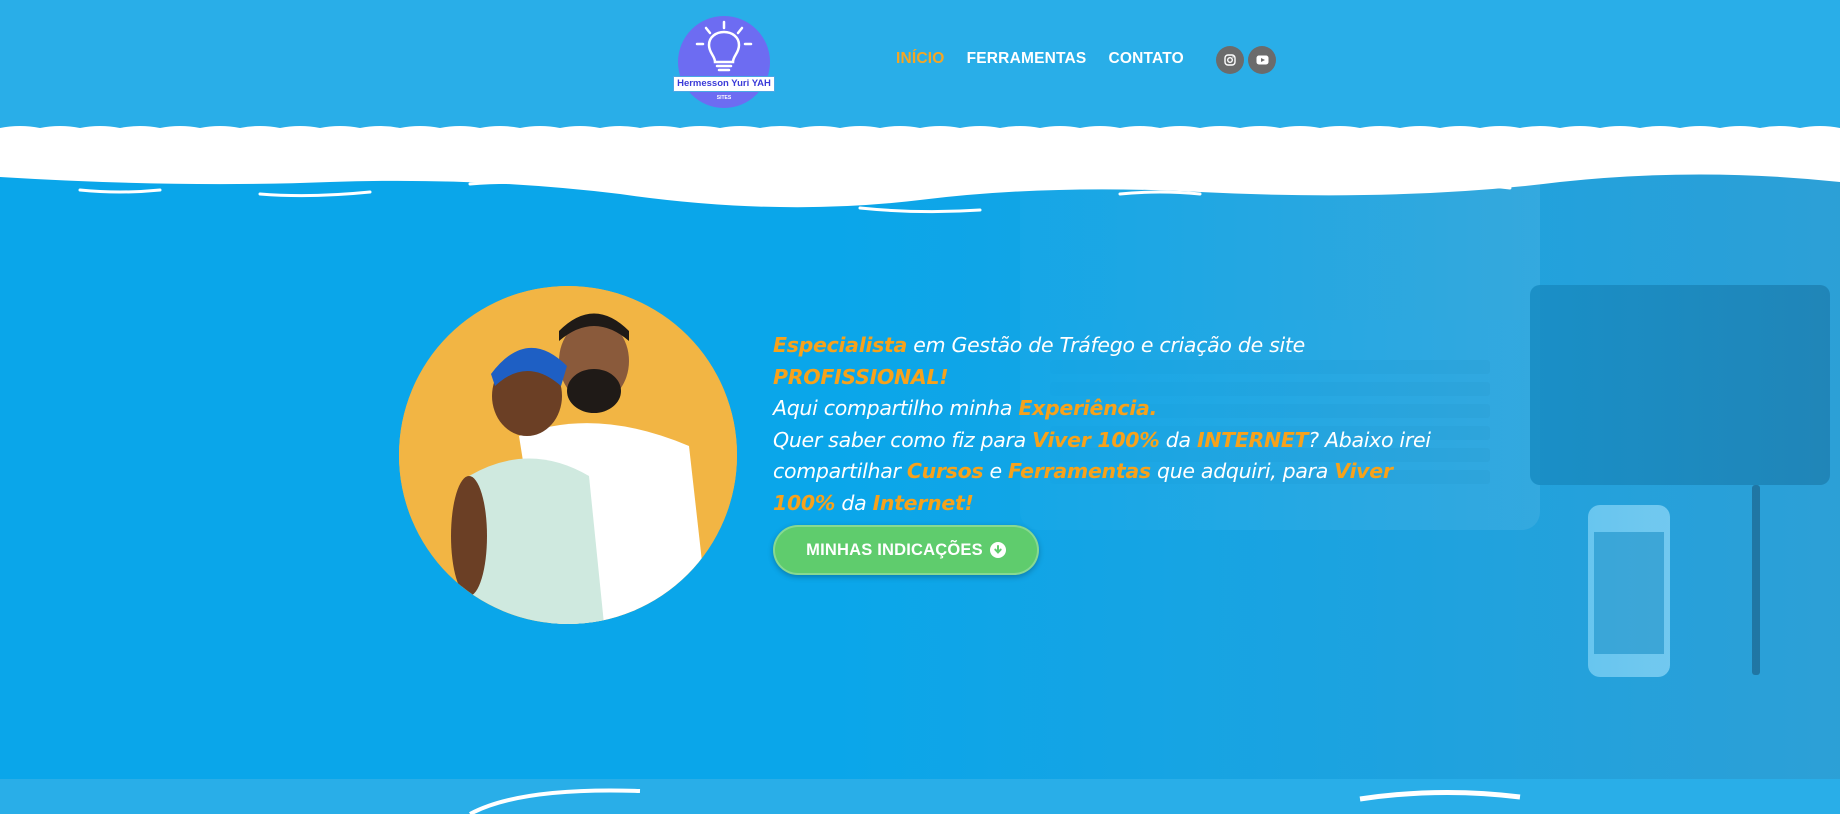 This screenshot has height=814, width=1840. I want to click on hl-profissional: PROFISSIONAL!, so click(861, 376).